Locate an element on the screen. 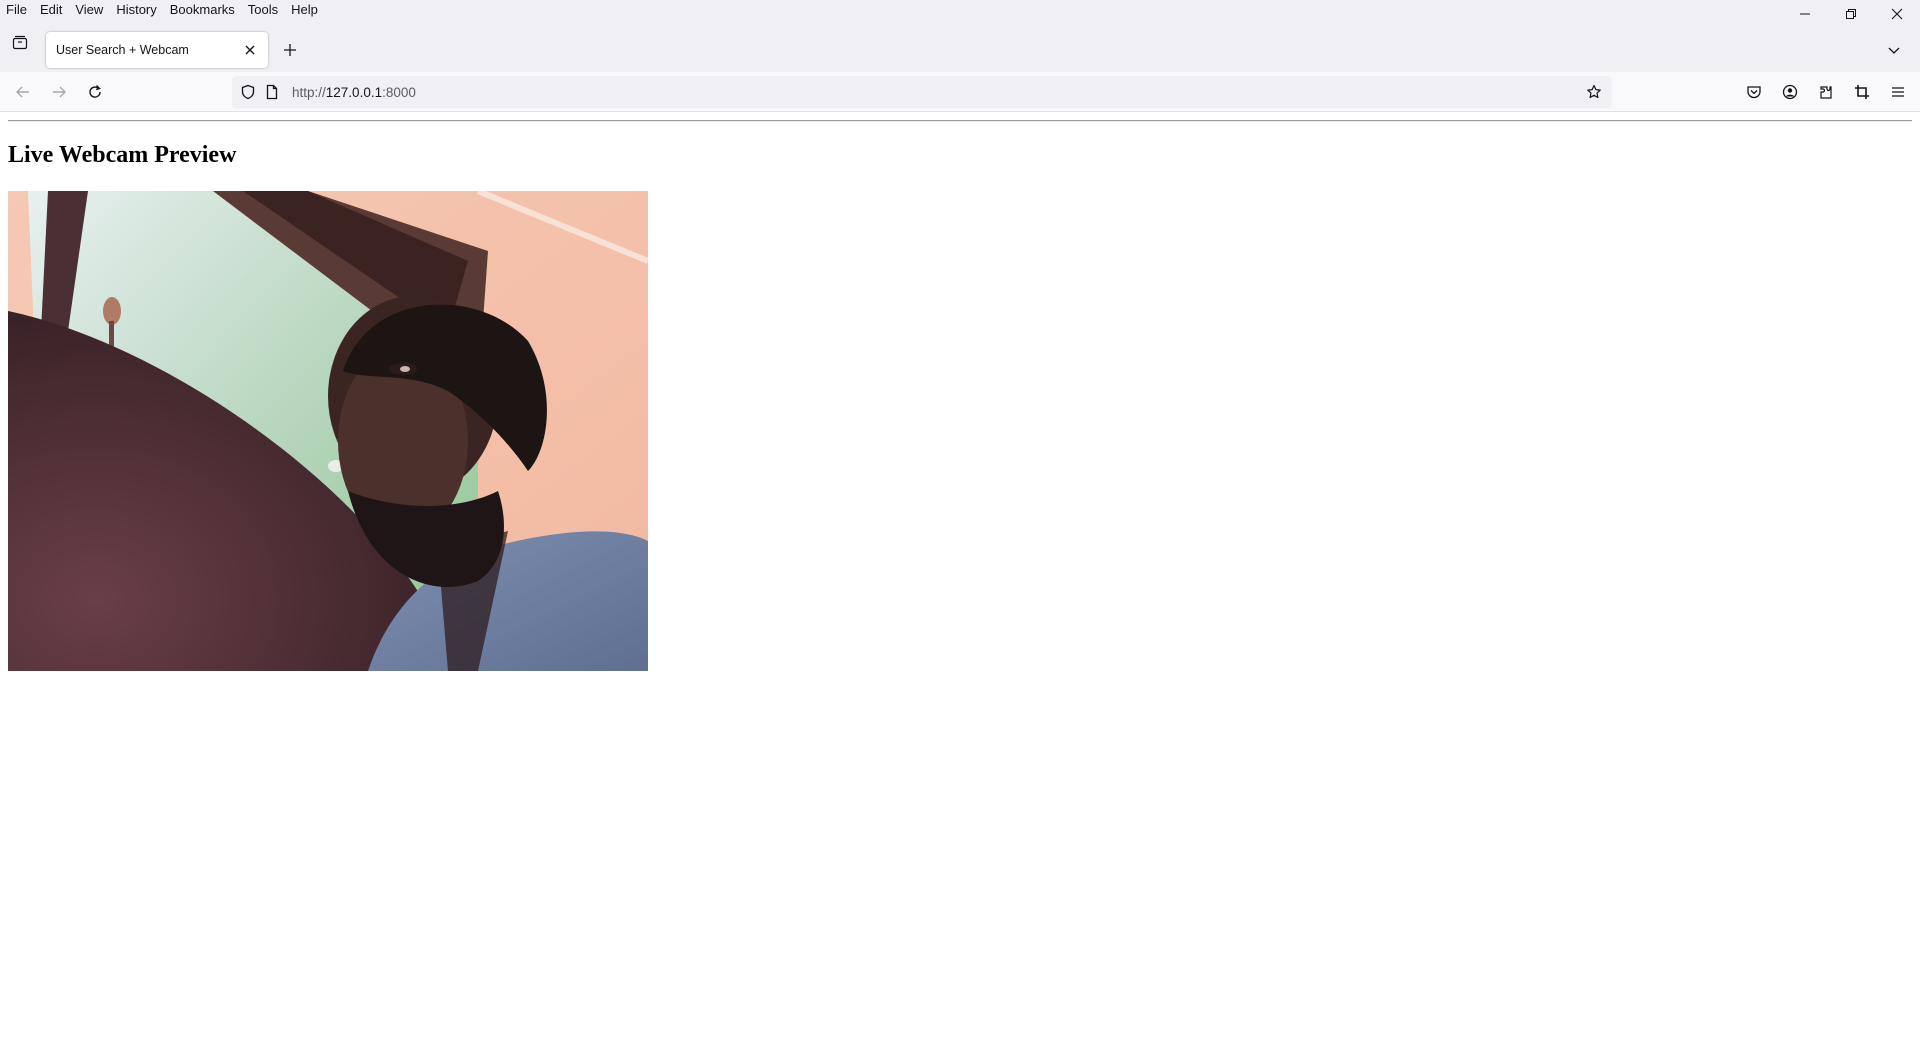  tracking-protection-button is located at coordinates (248, 92).